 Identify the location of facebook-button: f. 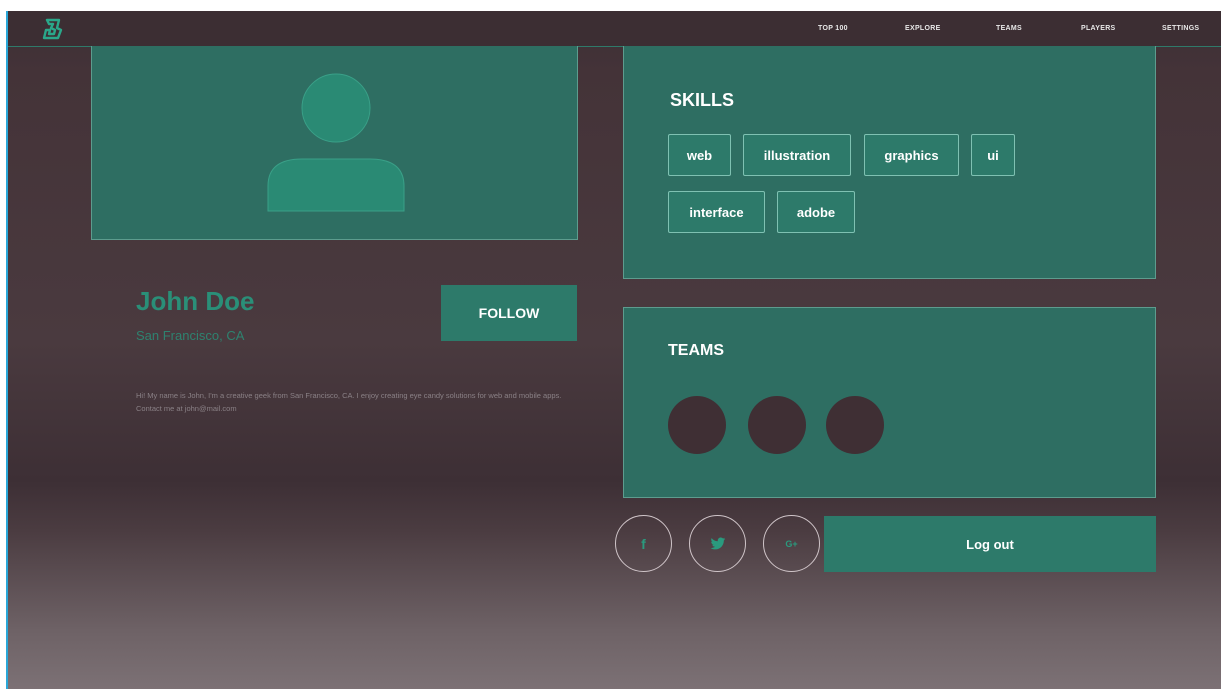
(643, 543).